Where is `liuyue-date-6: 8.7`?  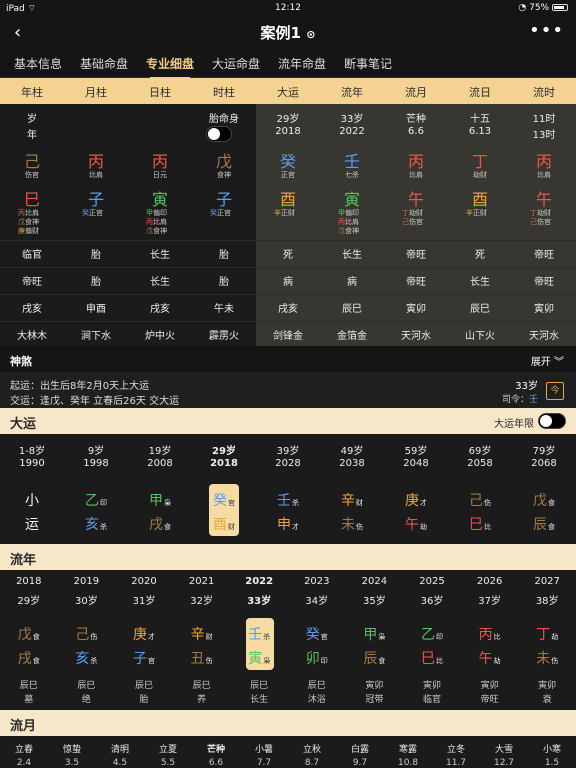 liuyue-date-6: 8.7 is located at coordinates (312, 763).